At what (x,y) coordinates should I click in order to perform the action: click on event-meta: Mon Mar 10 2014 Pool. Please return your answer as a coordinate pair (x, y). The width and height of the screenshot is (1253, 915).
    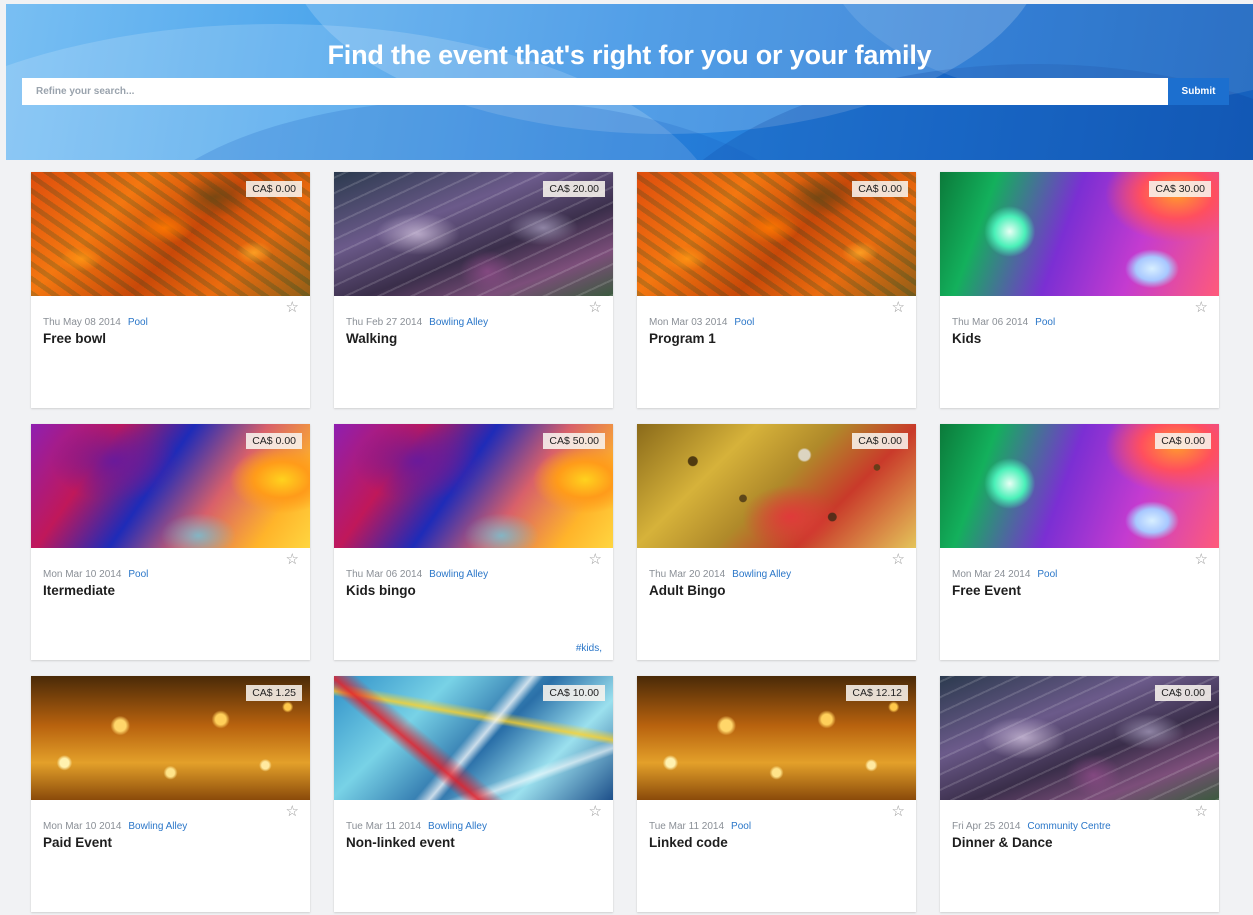
    Looking at the image, I should click on (95, 574).